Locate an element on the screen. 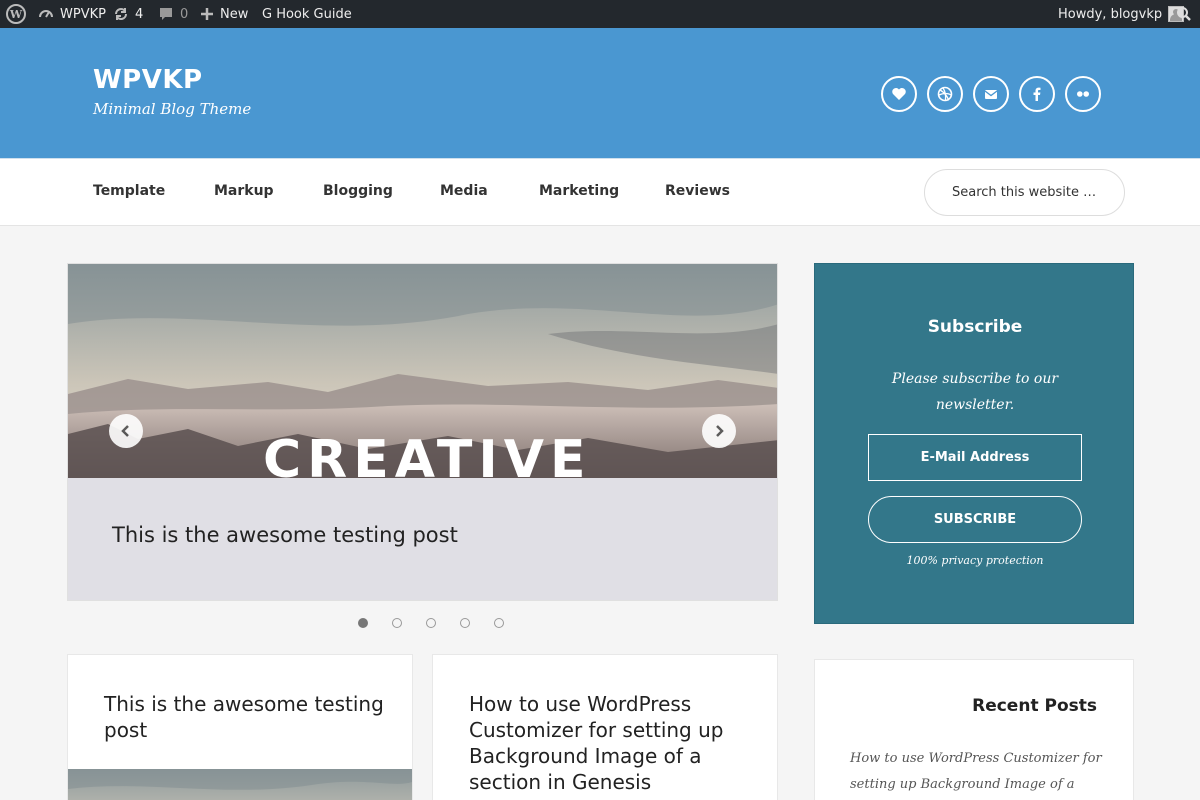 This screenshot has height=800, width=1200. slider-next-button is located at coordinates (719, 431).